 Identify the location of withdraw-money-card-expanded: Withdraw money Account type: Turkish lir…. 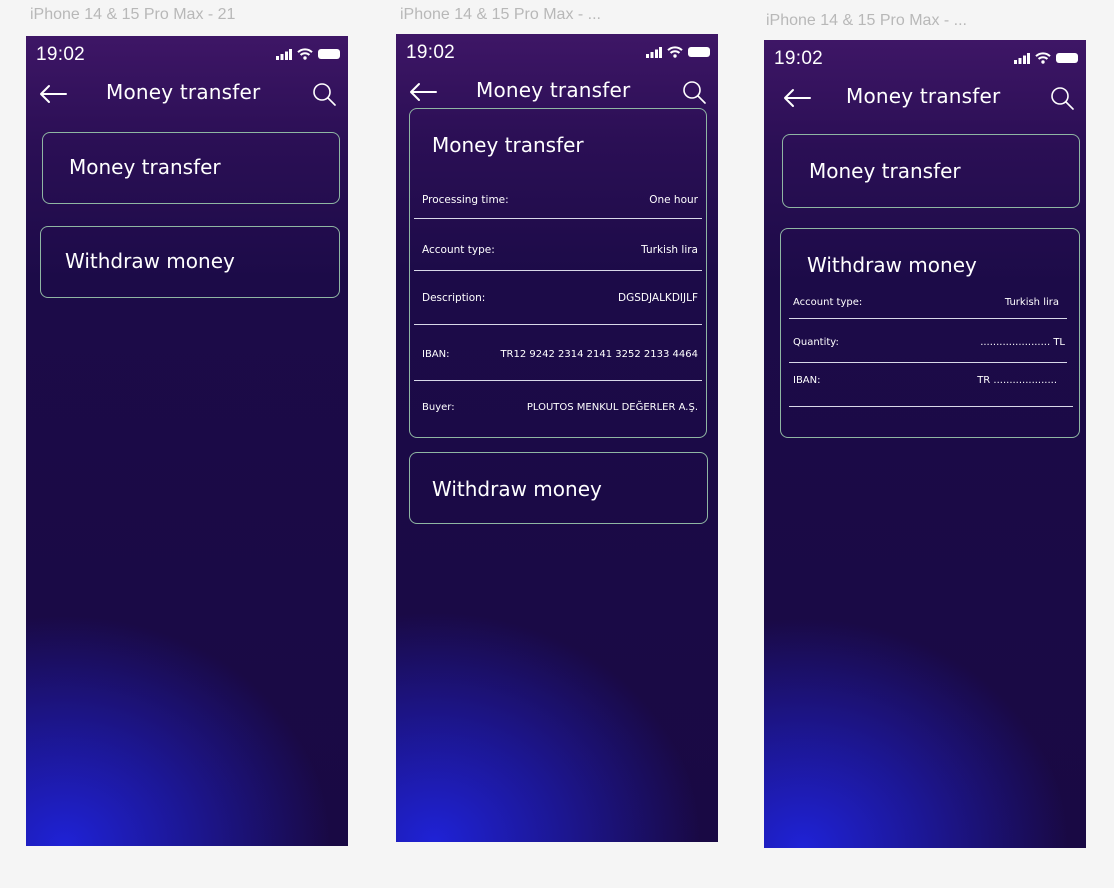
(930, 333).